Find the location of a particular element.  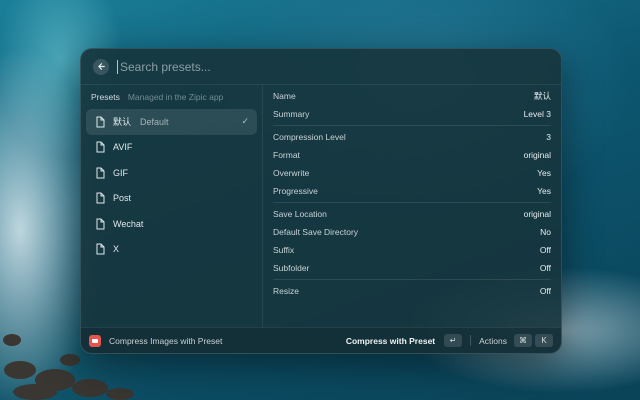

zipic-app-icon is located at coordinates (95, 340).